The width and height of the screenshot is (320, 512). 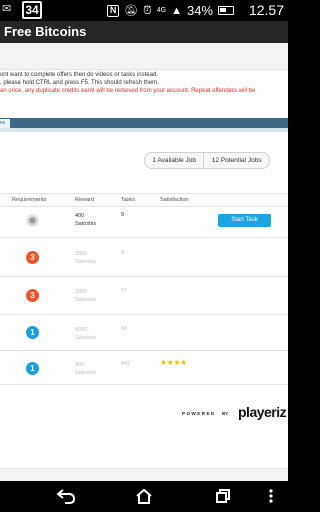 I want to click on nfc-icon: N, so click(x=113, y=10).